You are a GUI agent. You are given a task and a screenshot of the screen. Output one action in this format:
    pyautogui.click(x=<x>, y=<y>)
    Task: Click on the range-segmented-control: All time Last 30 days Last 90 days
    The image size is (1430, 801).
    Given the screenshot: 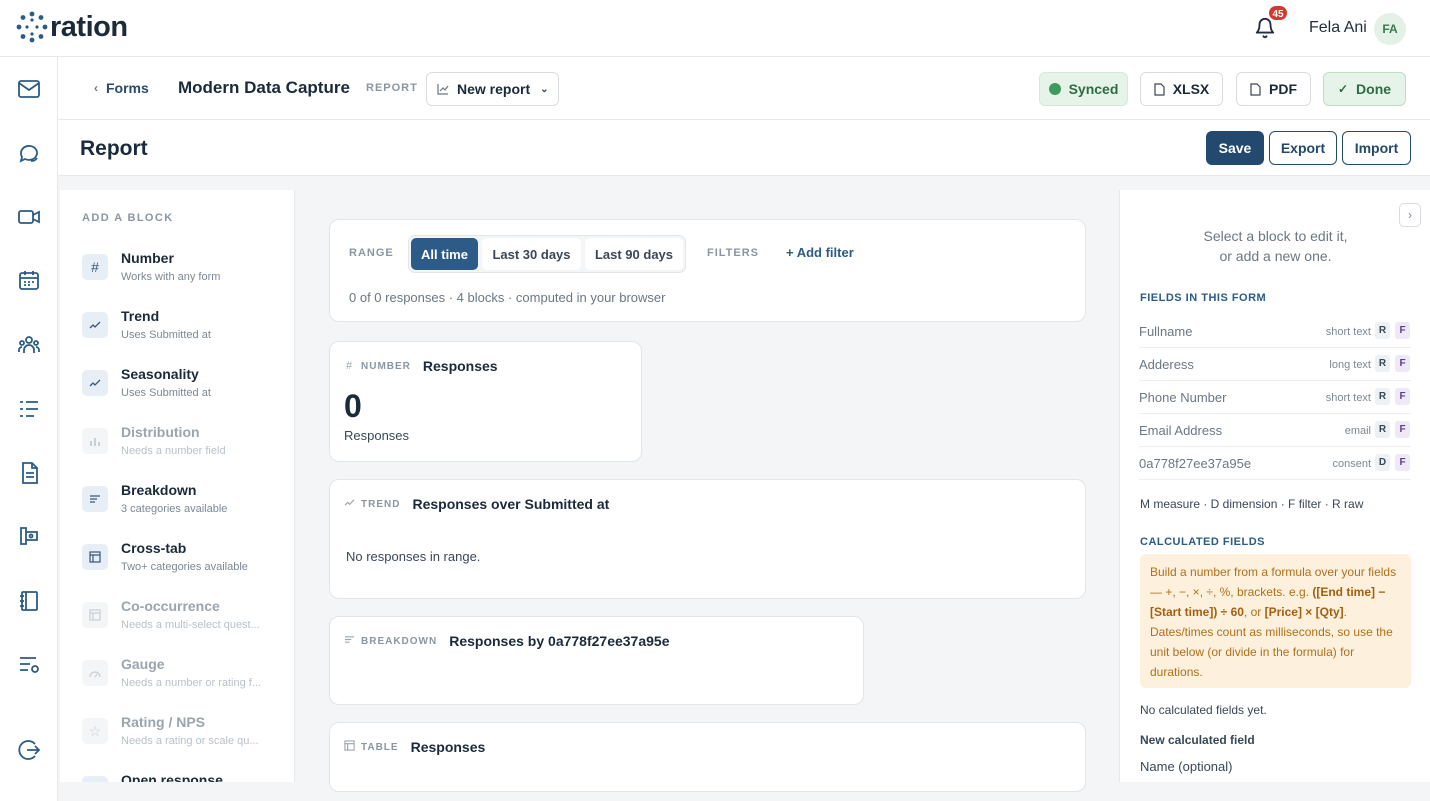 What is the action you would take?
    pyautogui.click(x=547, y=254)
    